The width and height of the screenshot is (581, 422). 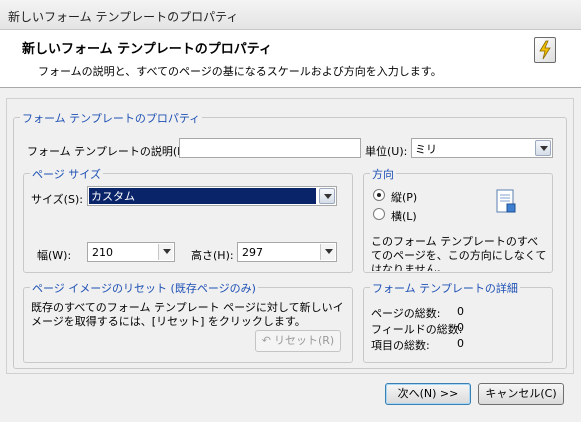 I want to click on width-spinner: 210, so click(x=131, y=252).